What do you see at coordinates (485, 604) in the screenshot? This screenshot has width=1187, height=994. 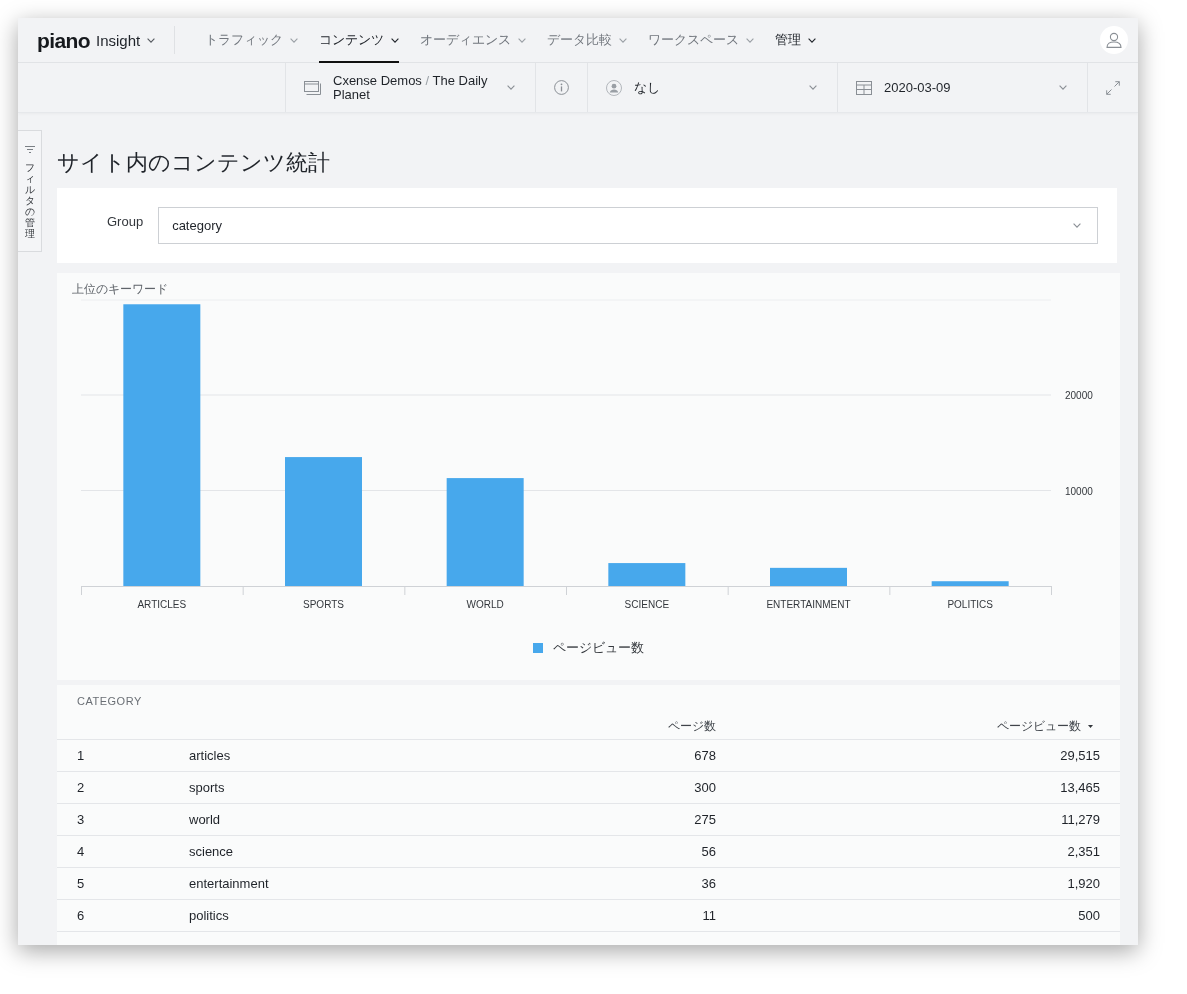 I see `category-label: WORLD` at bounding box center [485, 604].